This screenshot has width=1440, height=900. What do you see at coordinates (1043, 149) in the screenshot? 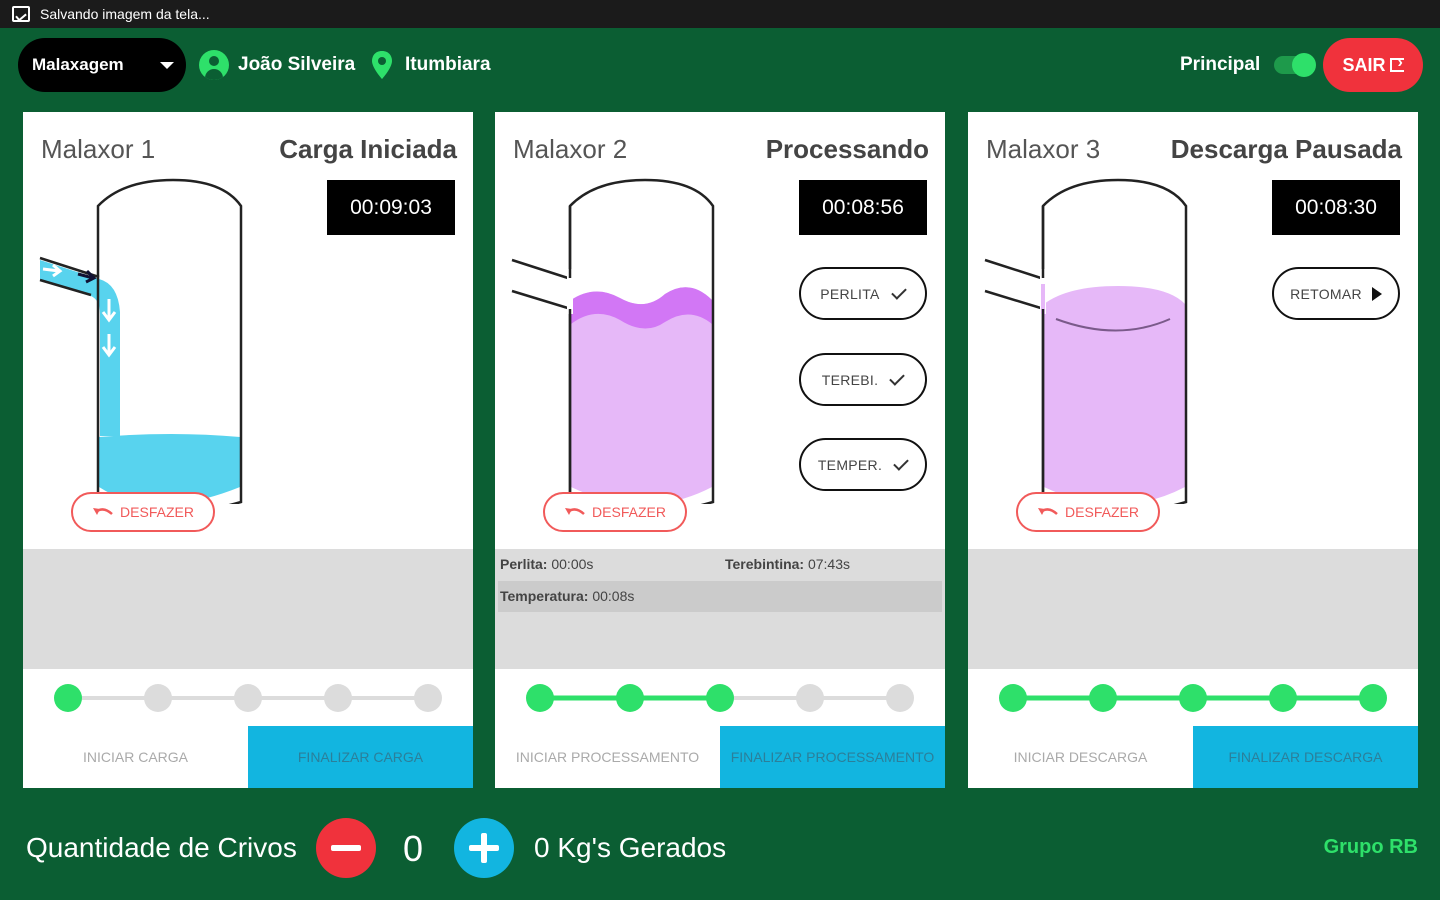
I see `card-title: Malaxor 3` at bounding box center [1043, 149].